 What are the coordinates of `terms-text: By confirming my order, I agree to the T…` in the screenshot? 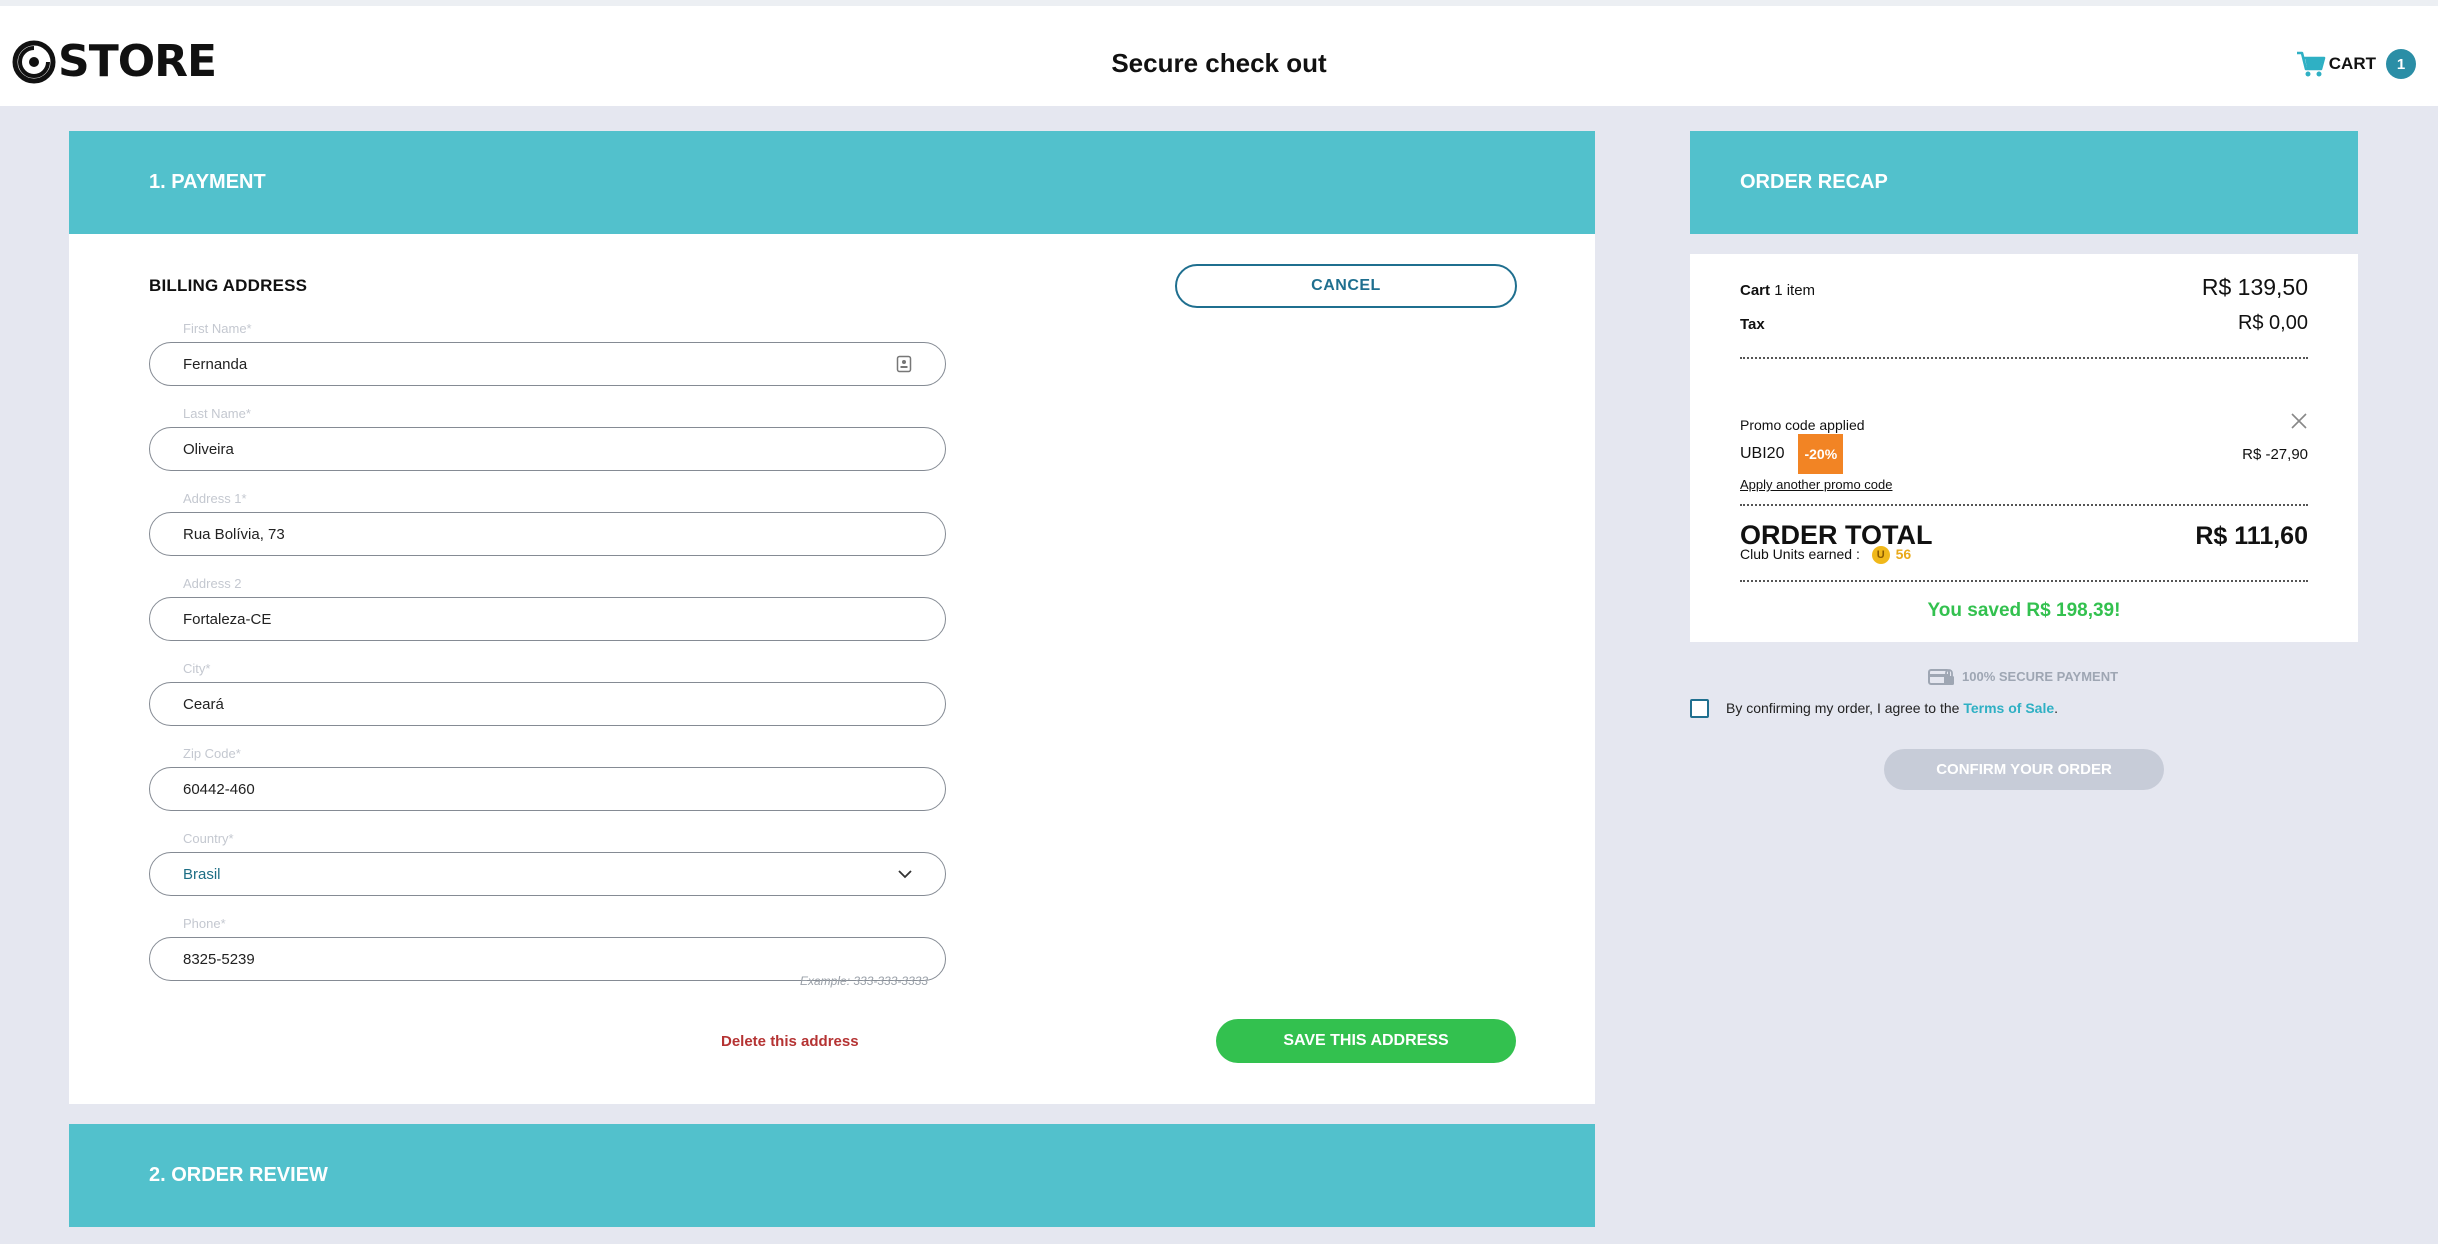 It's located at (1892, 708).